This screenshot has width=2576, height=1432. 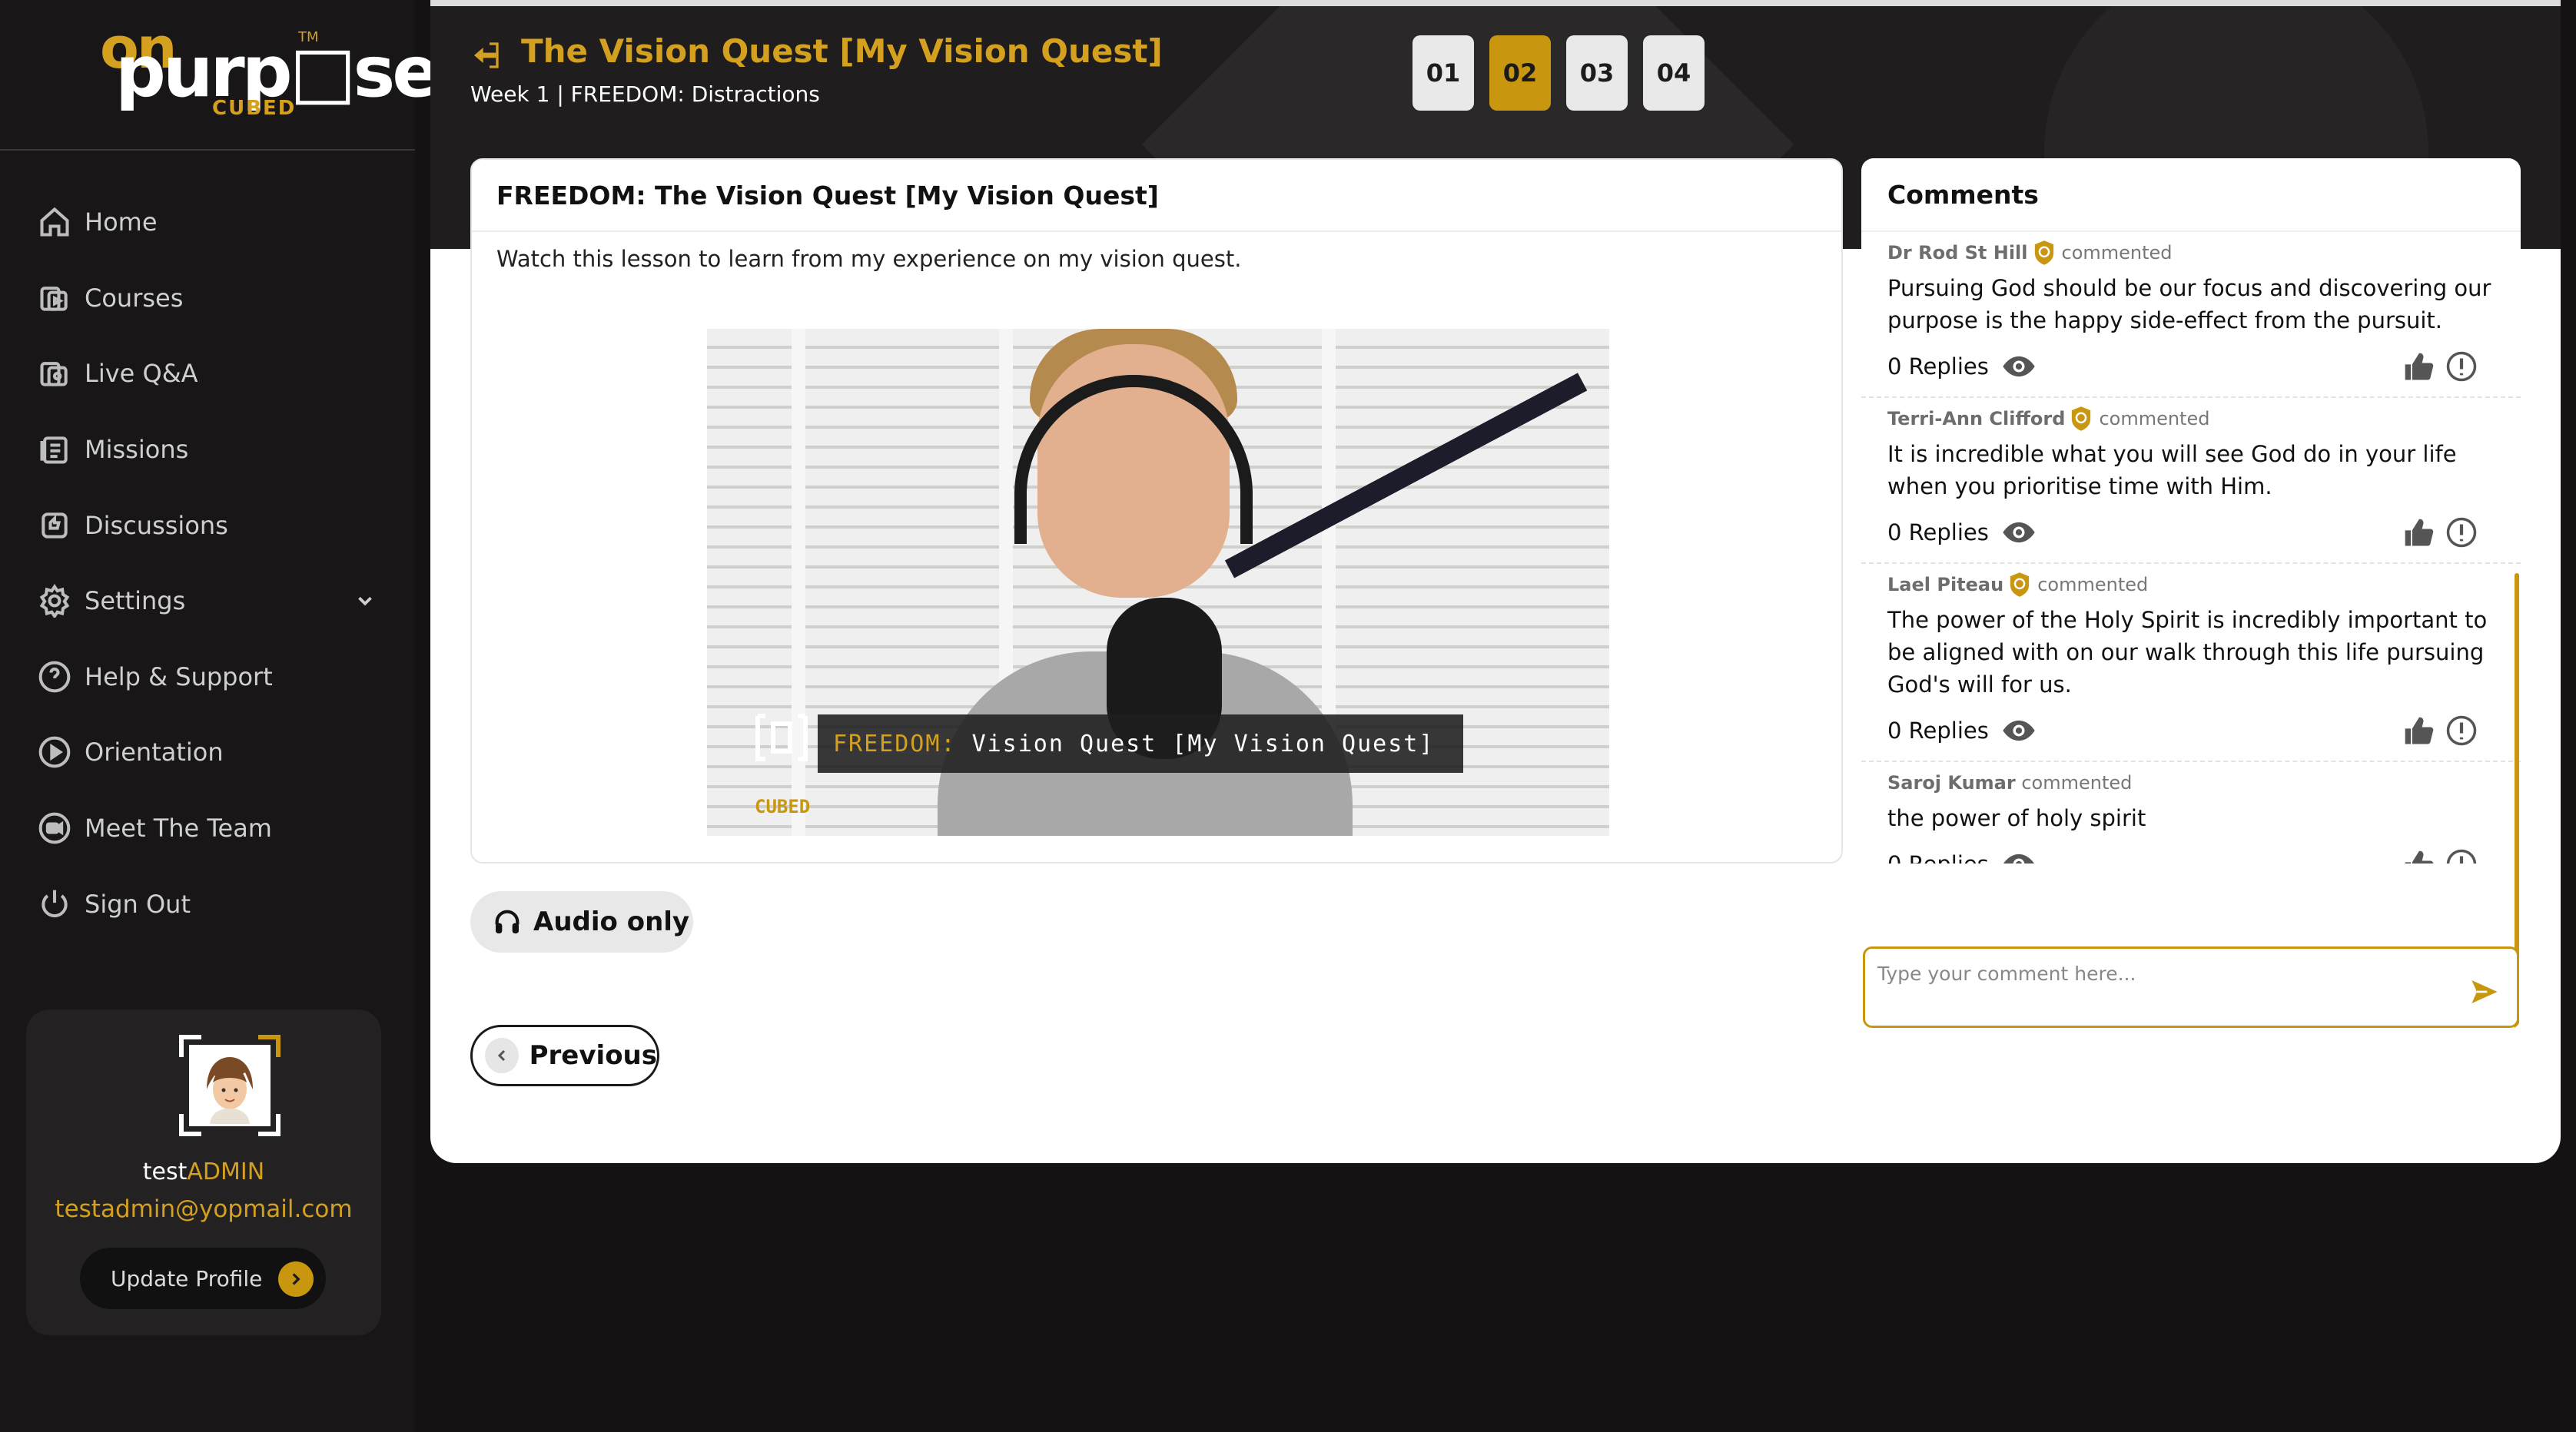 What do you see at coordinates (156, 525) in the screenshot?
I see `sidebar-item-label: Discussions` at bounding box center [156, 525].